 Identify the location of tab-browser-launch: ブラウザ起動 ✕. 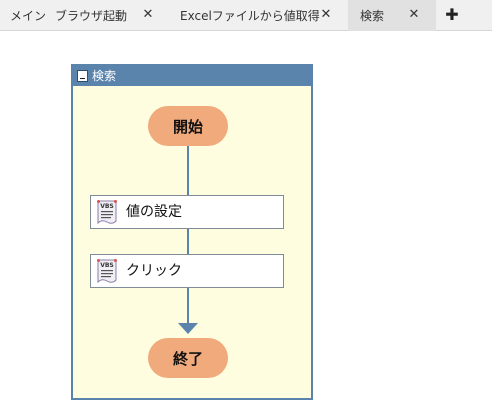
(105, 15).